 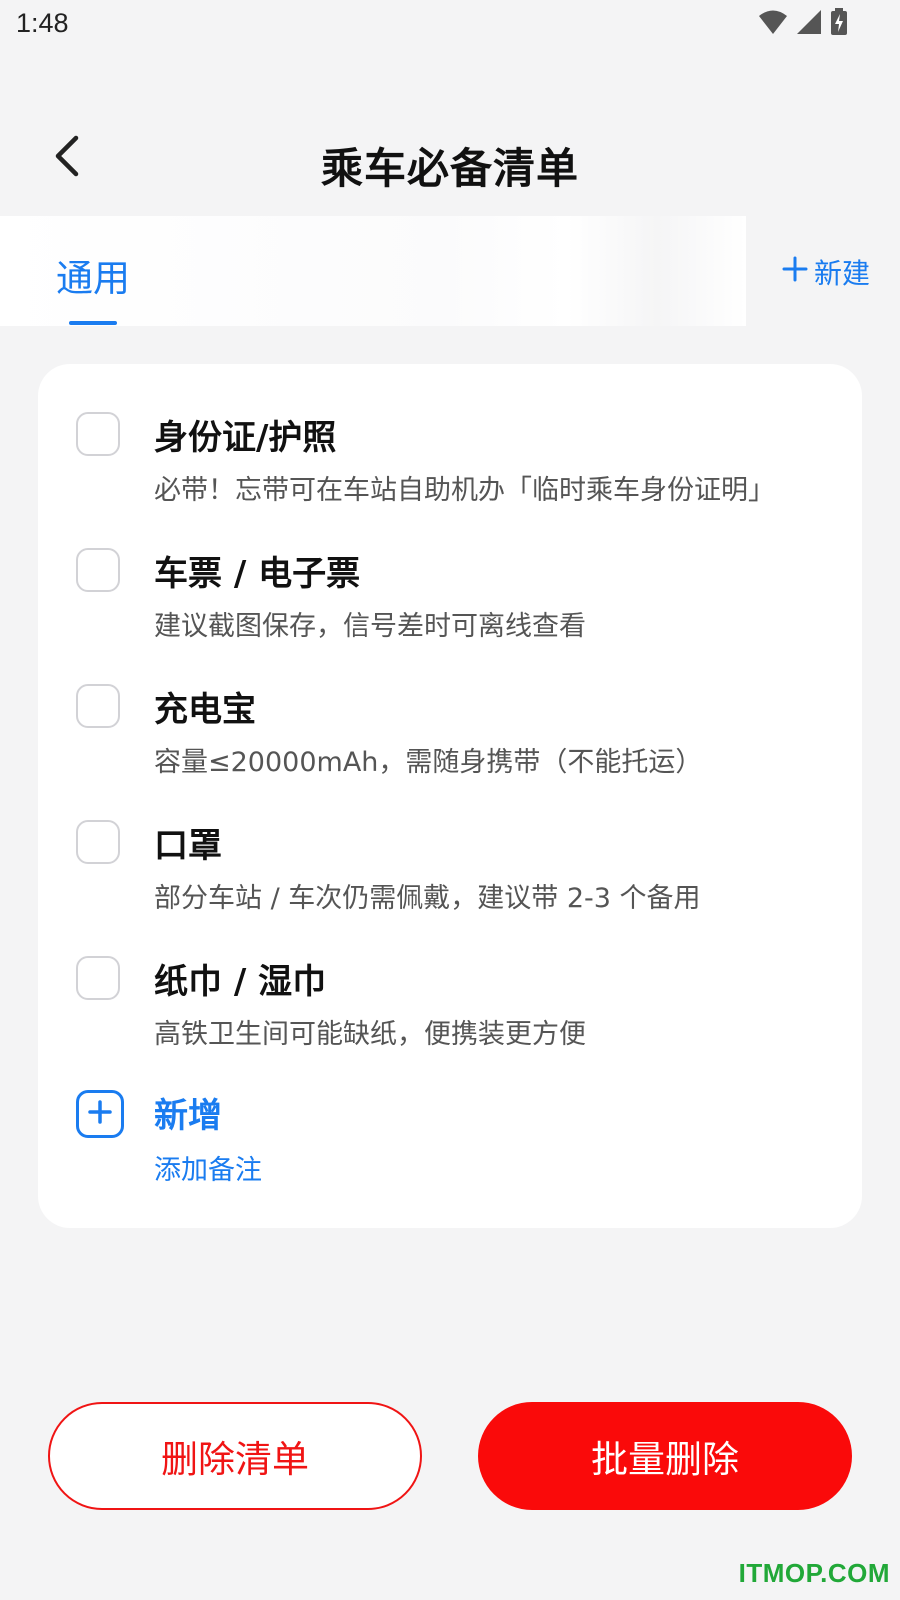 I want to click on status-time: 1:48, so click(x=42, y=23).